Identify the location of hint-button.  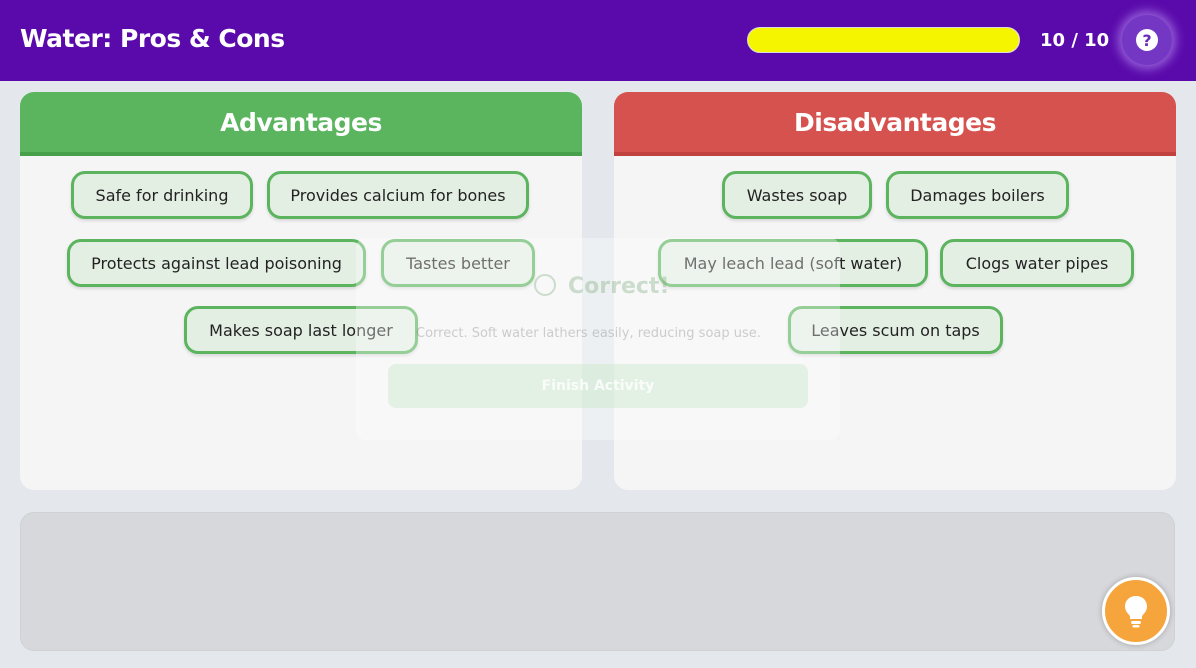
(1136, 611).